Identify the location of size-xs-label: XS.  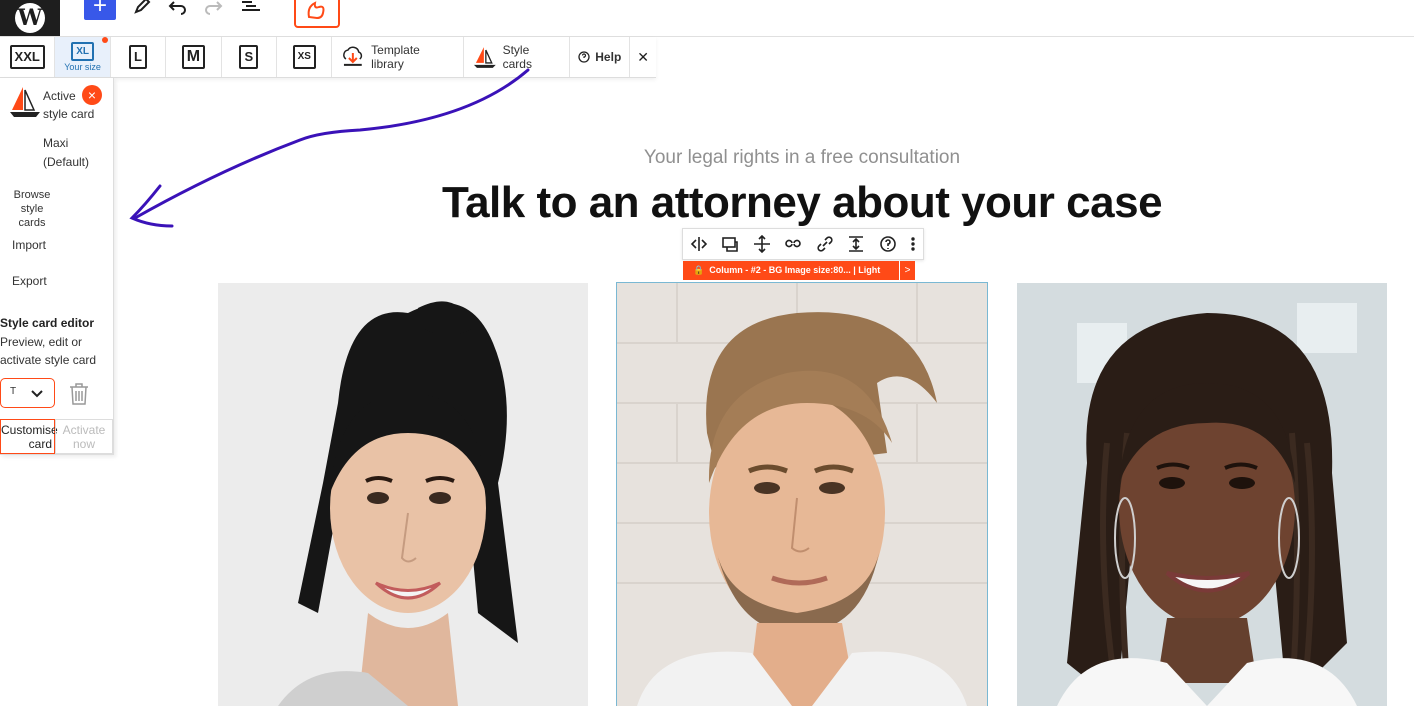
(304, 57).